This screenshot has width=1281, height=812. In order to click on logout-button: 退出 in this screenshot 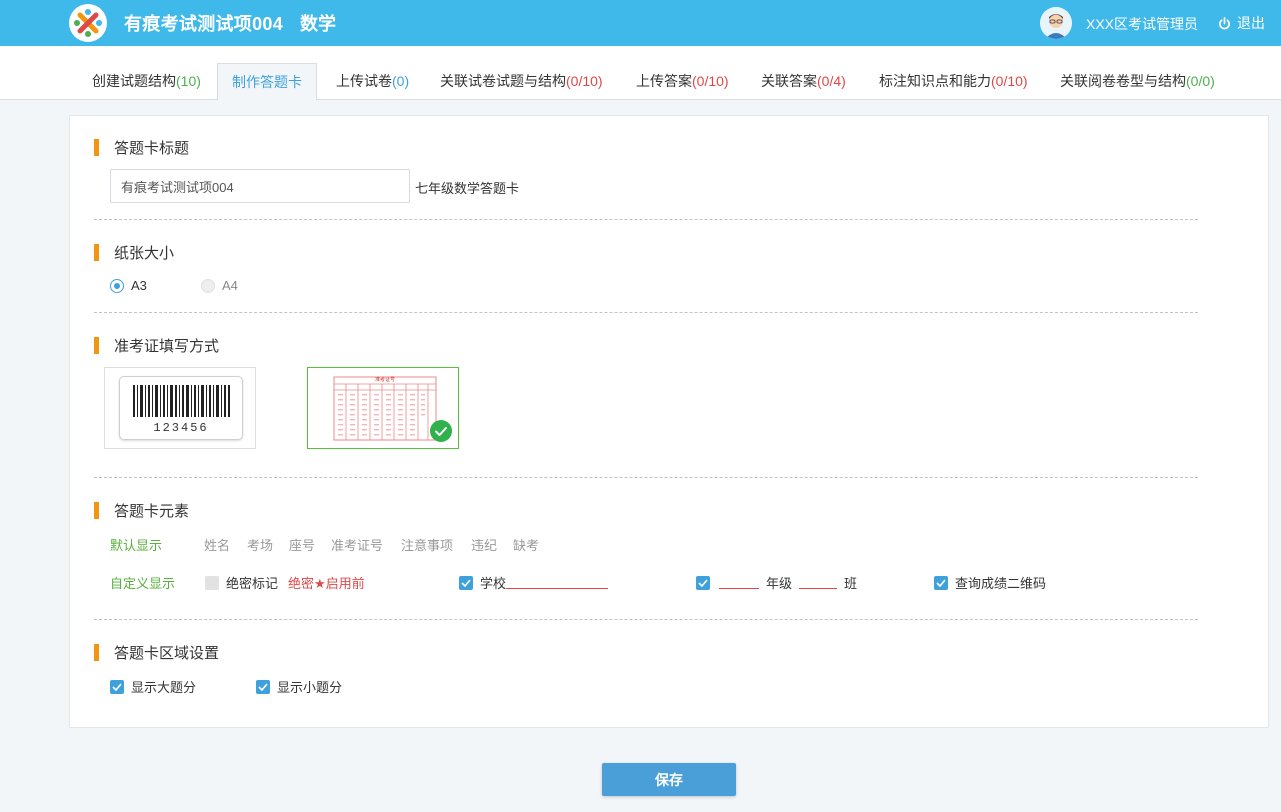, I will do `click(1241, 23)`.